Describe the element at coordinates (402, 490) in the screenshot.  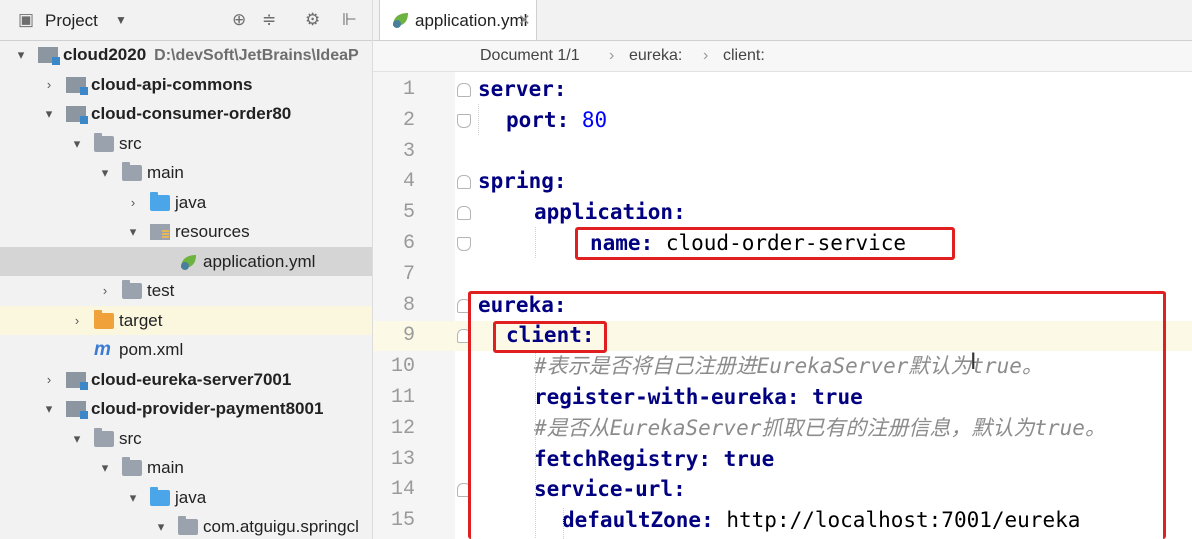
I see `line-number: 14` at that location.